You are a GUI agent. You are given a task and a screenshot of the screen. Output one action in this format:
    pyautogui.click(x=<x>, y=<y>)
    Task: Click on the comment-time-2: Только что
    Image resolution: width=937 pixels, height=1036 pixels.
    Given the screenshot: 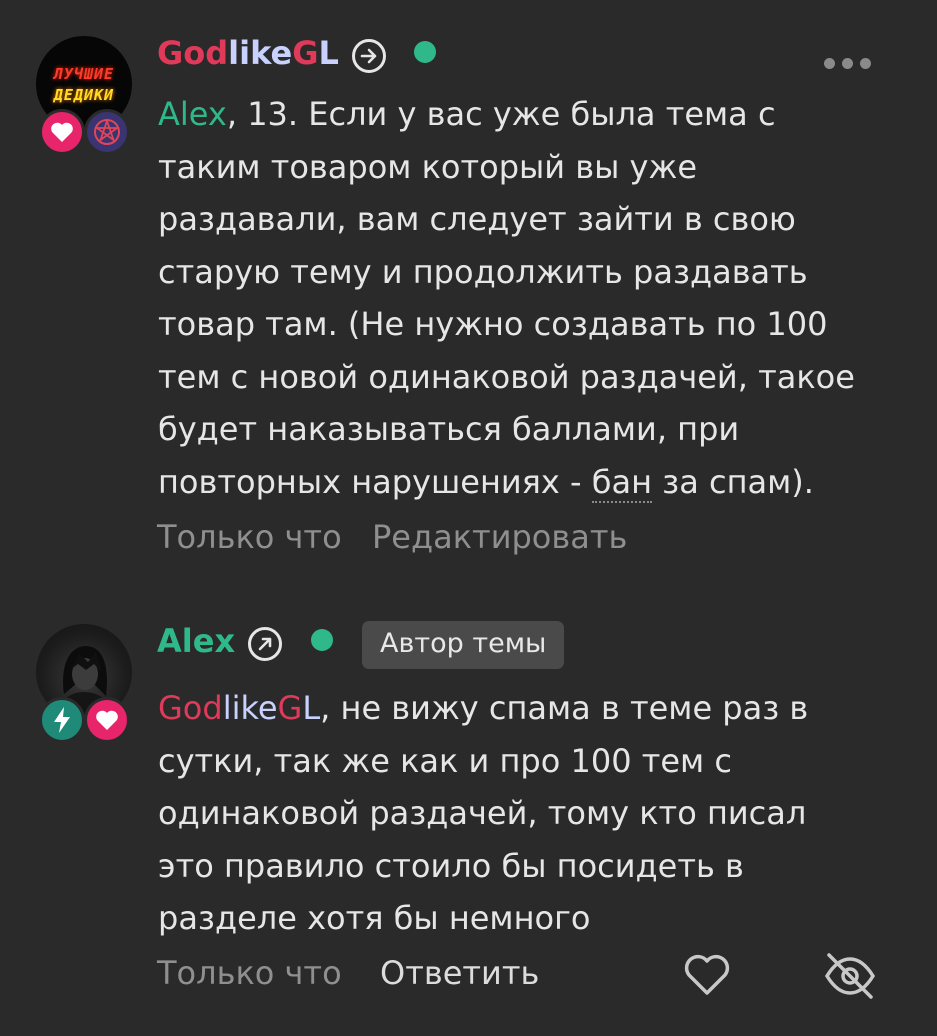 What is the action you would take?
    pyautogui.click(x=249, y=973)
    